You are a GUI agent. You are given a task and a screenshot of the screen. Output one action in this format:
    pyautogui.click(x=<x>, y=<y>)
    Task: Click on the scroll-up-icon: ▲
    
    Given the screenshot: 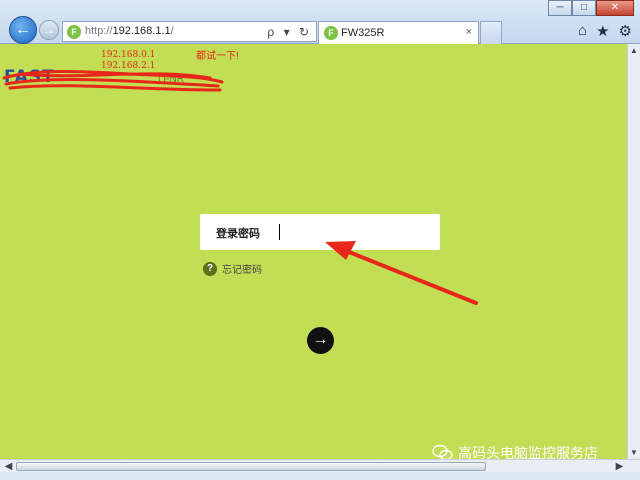 What is the action you would take?
    pyautogui.click(x=634, y=50)
    